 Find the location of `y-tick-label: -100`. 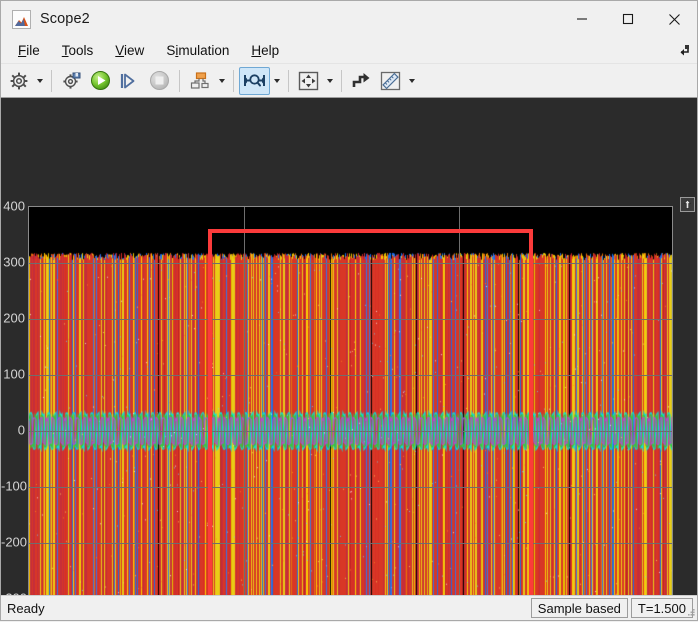

y-tick-label: -100 is located at coordinates (14, 486).